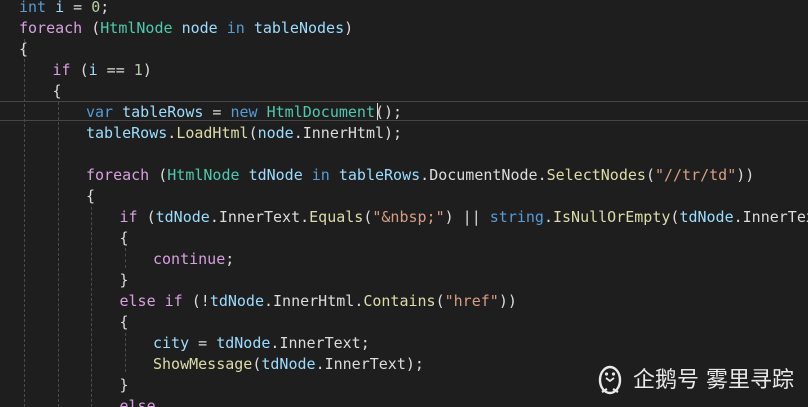 This screenshot has height=407, width=808. Describe the element at coordinates (203, 364) in the screenshot. I see `code-token: ShowMessage` at that location.